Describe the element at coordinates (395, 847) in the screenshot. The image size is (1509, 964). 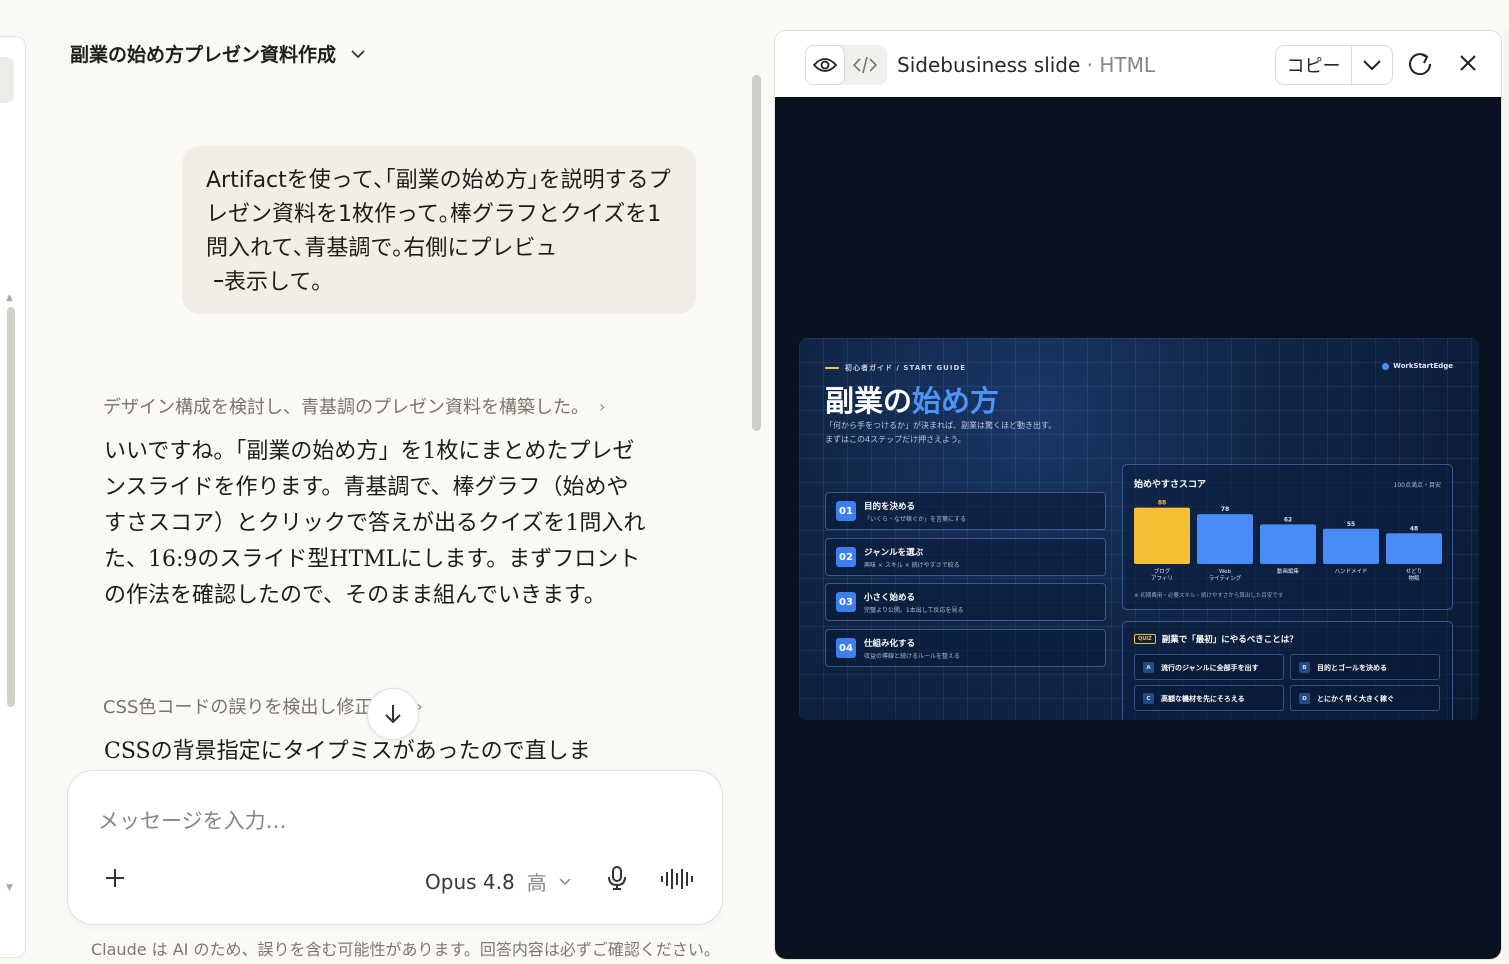
I see `message-composer: メッセージを入力… Opus 4.8 高` at that location.